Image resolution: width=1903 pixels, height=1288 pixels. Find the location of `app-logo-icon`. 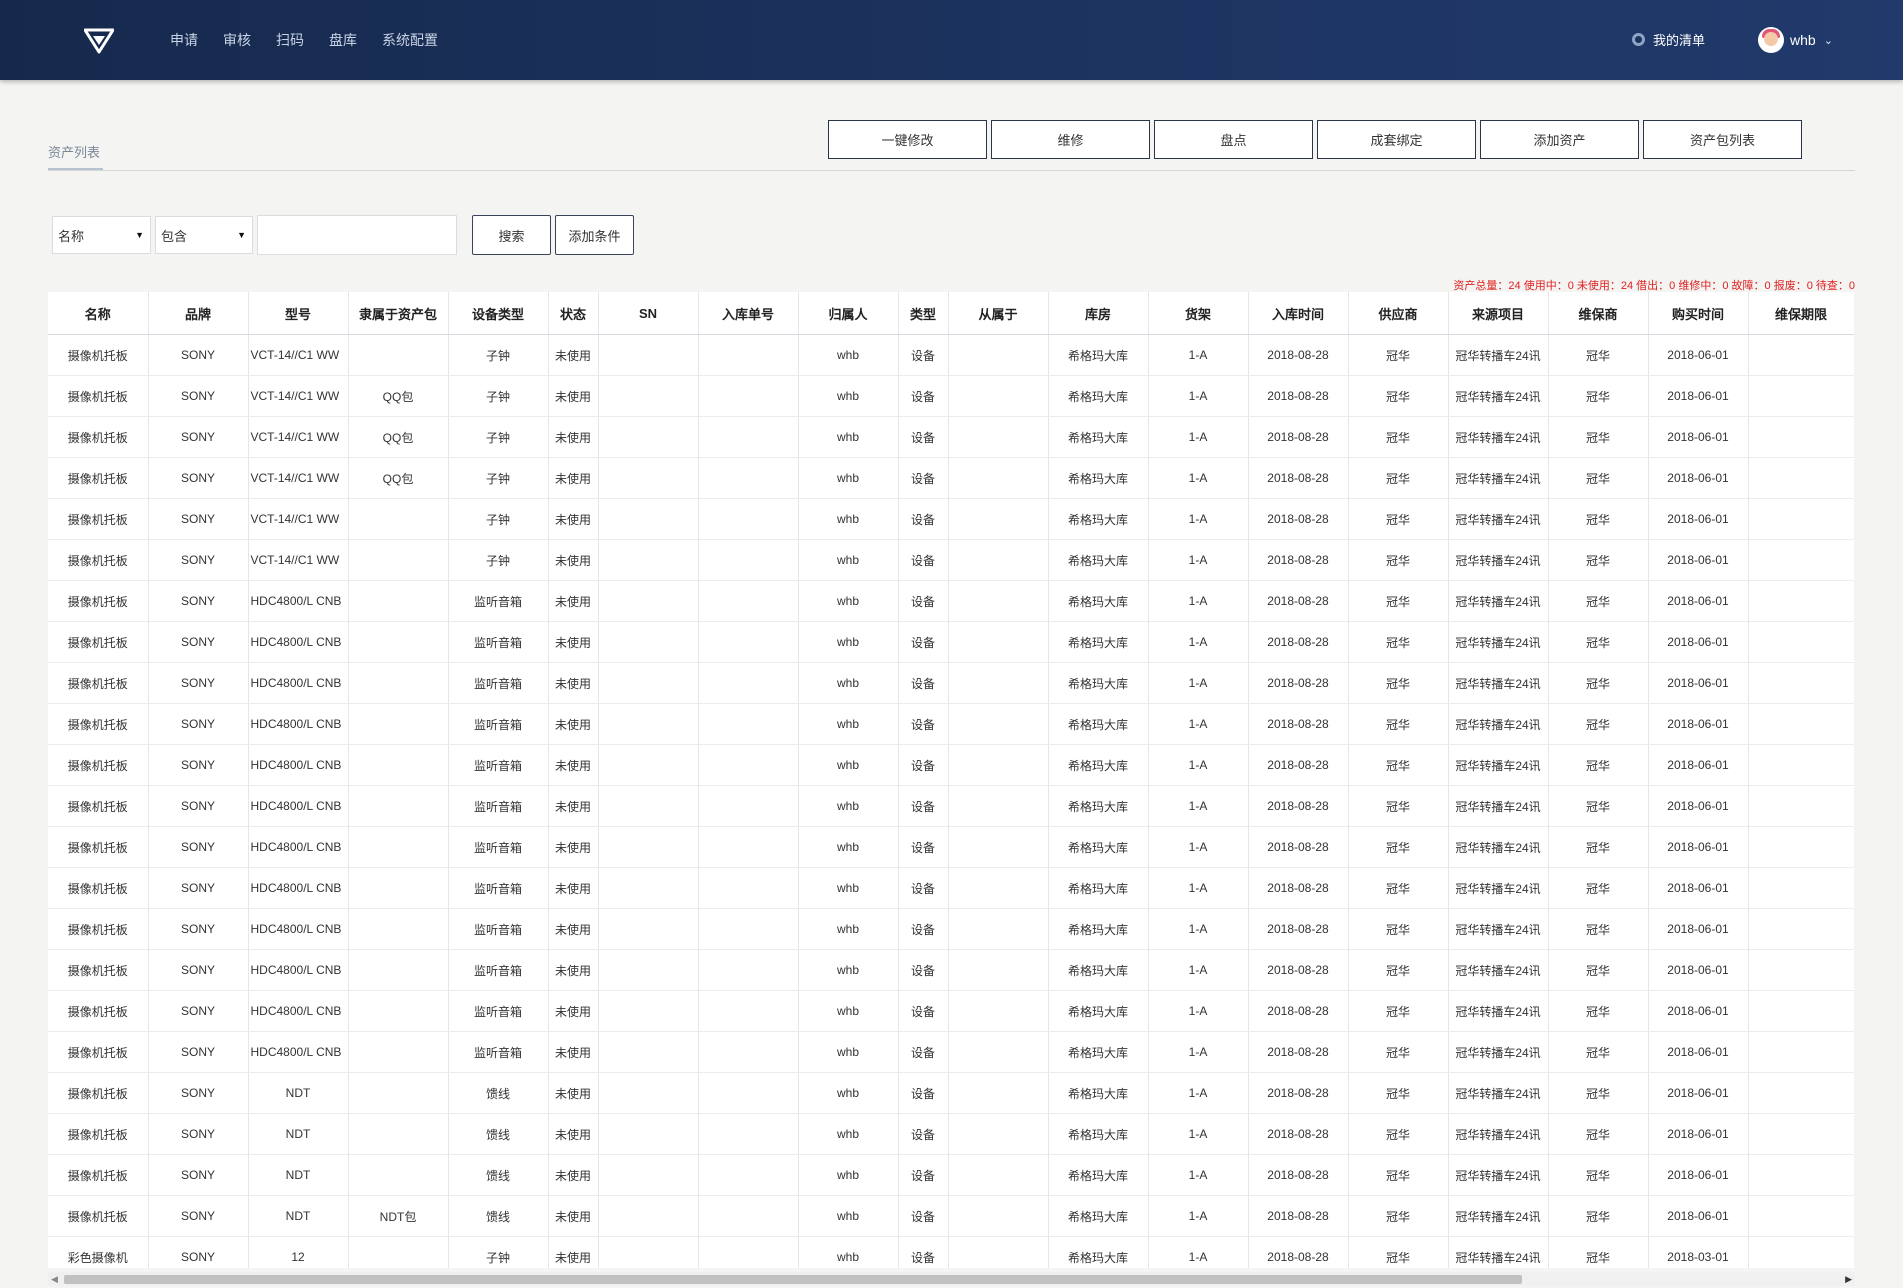

app-logo-icon is located at coordinates (99, 41).